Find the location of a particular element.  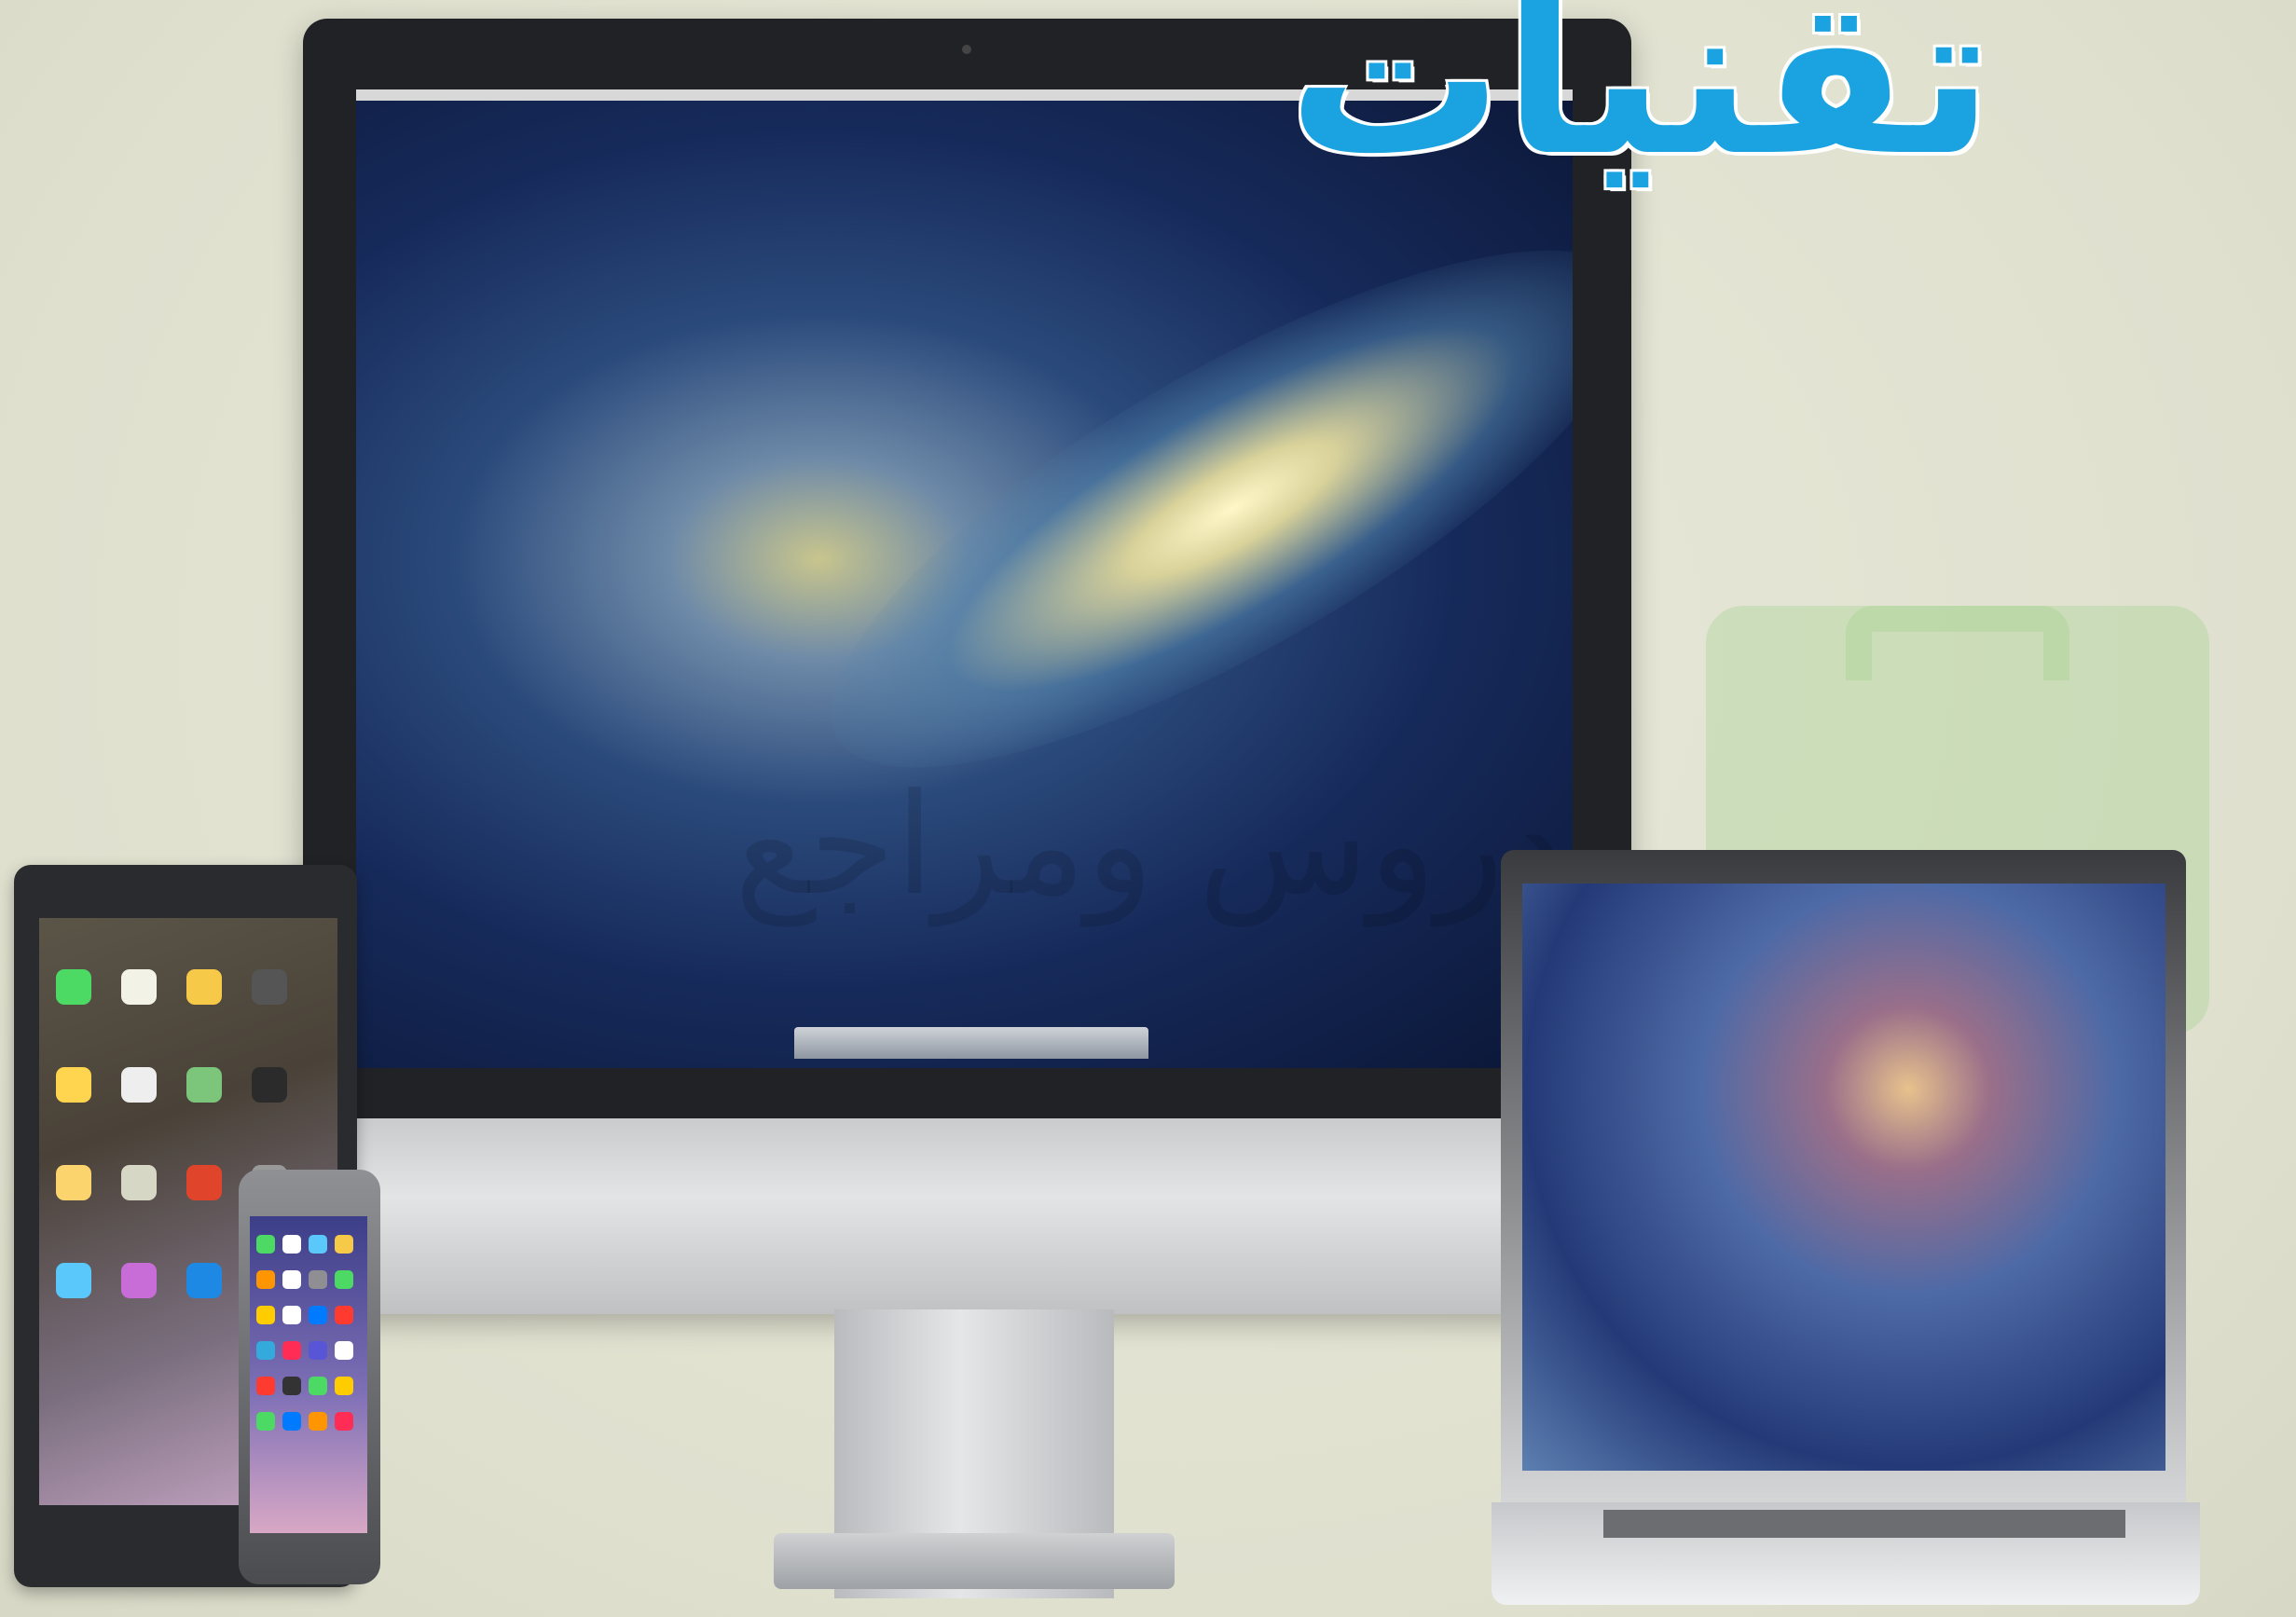

watermark-suitcase-handle is located at coordinates (1958, 643).